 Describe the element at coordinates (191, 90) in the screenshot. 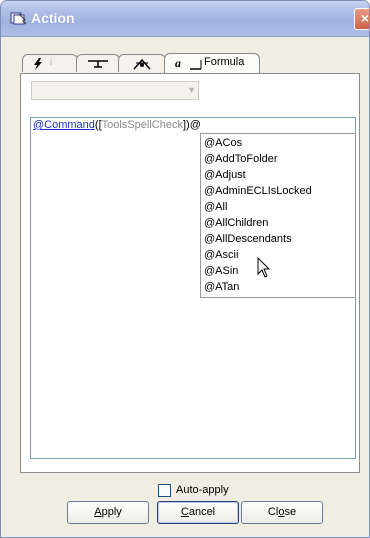

I see `chevron-down-icon: ▼` at that location.